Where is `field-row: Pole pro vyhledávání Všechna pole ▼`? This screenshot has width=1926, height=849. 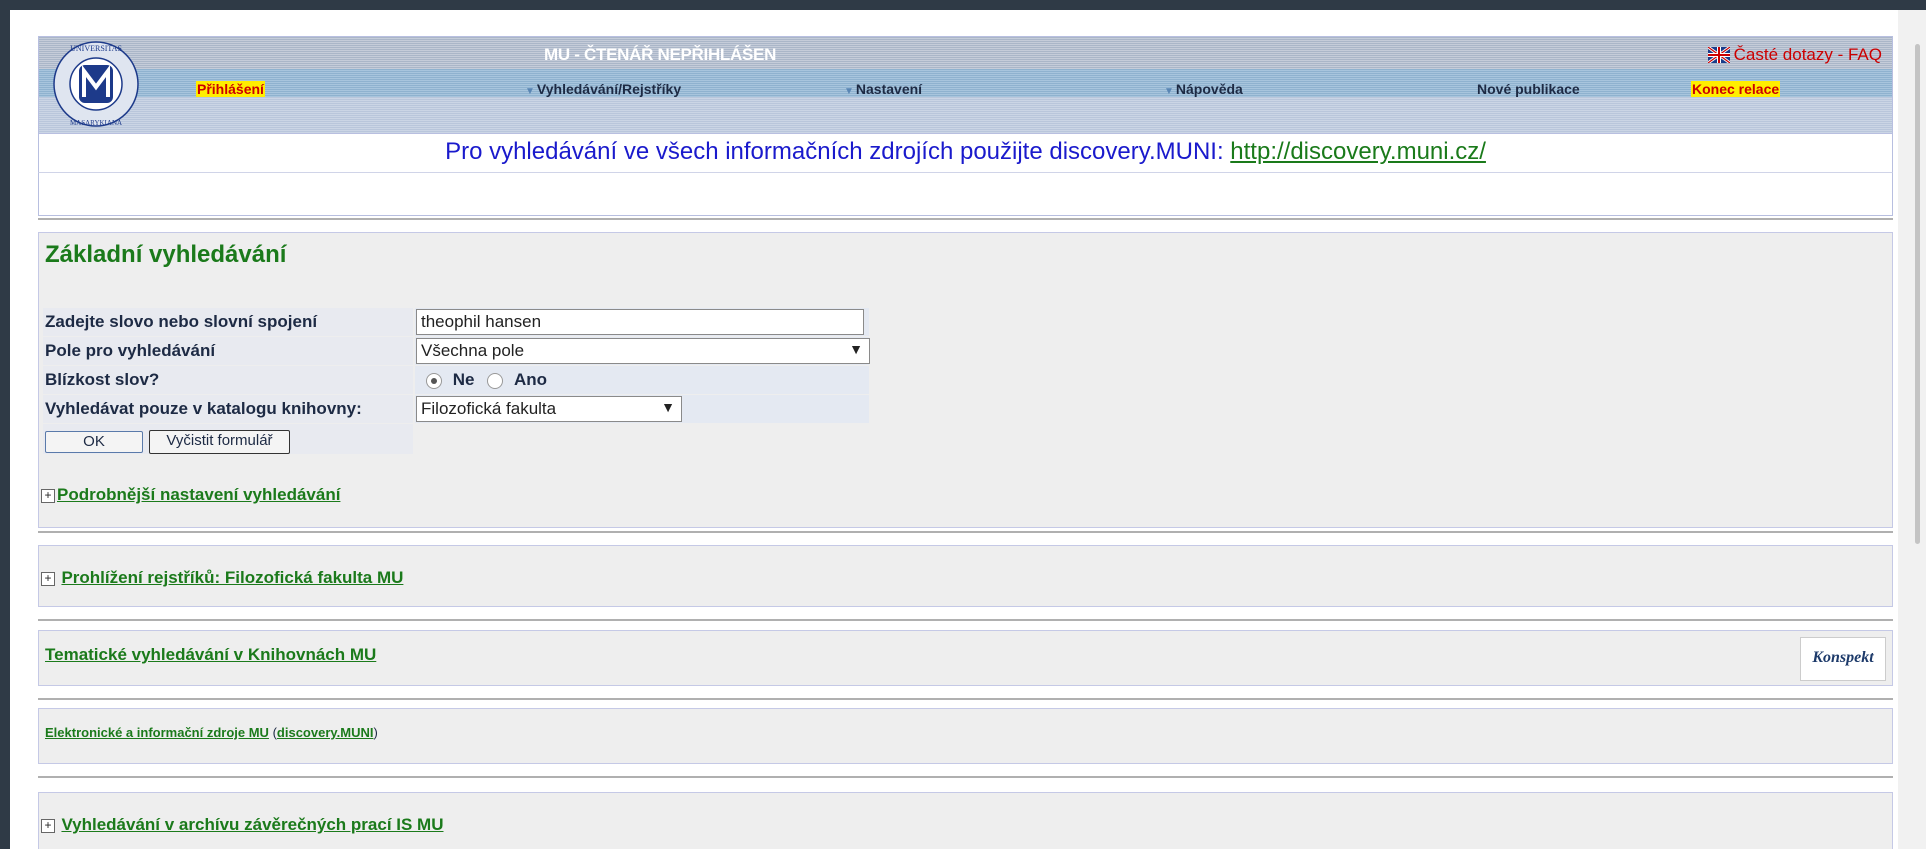 field-row: Pole pro vyhledávání Všechna pole ▼ is located at coordinates (456, 351).